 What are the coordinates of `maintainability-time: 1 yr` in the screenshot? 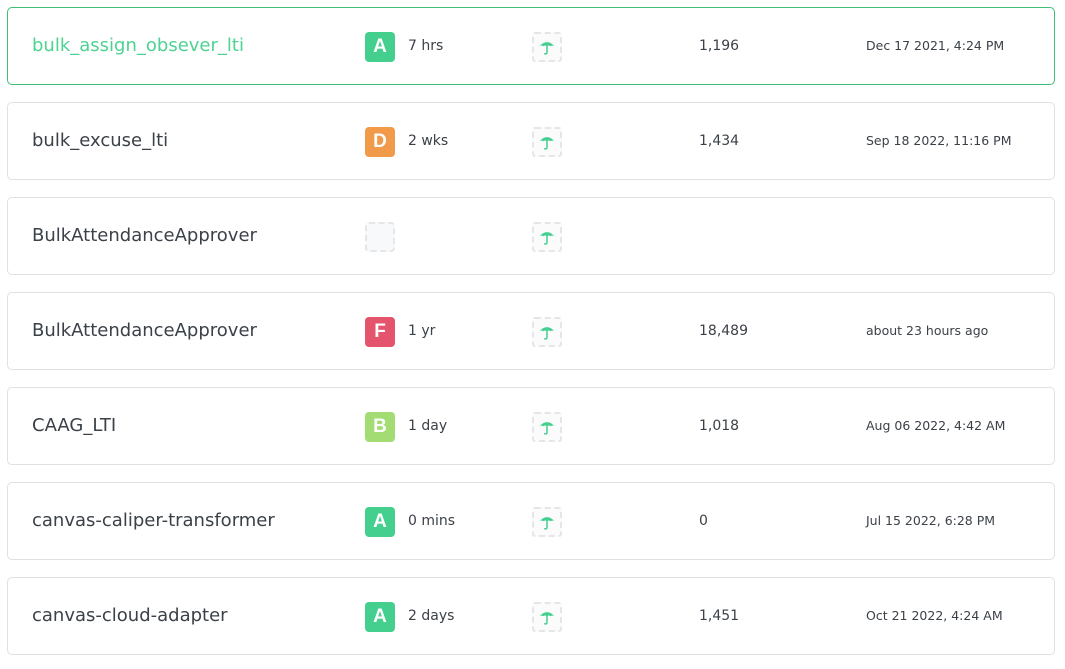 It's located at (422, 331).